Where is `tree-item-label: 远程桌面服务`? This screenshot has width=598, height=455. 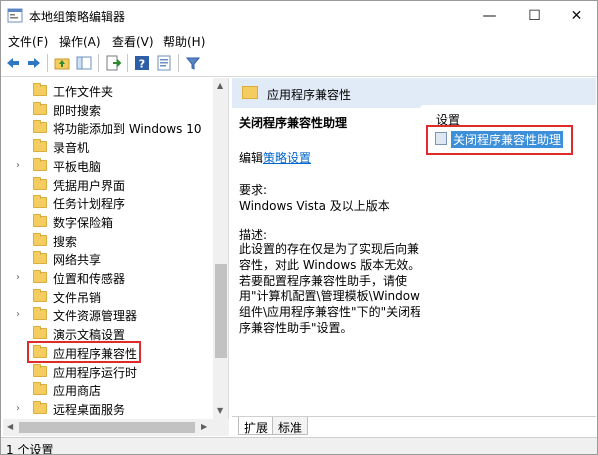
tree-item-label: 远程桌面服务 is located at coordinates (89, 409).